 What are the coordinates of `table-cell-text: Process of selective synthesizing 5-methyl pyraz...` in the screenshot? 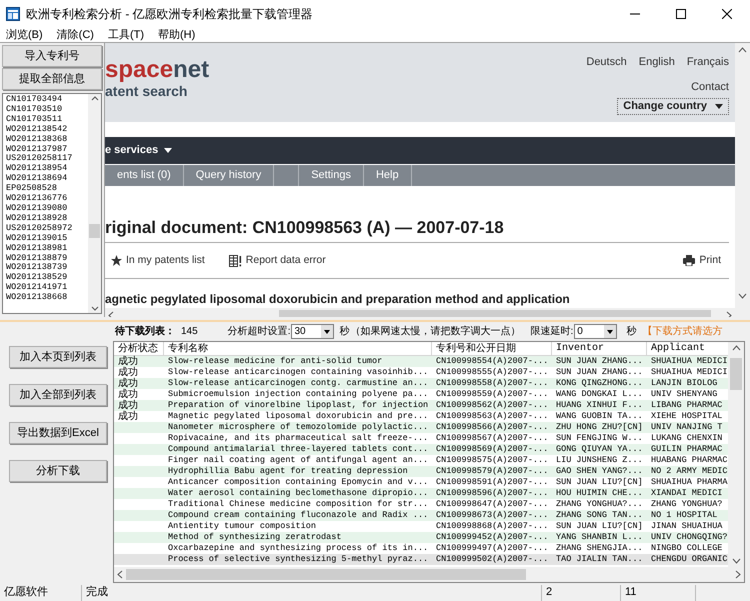 It's located at (298, 559).